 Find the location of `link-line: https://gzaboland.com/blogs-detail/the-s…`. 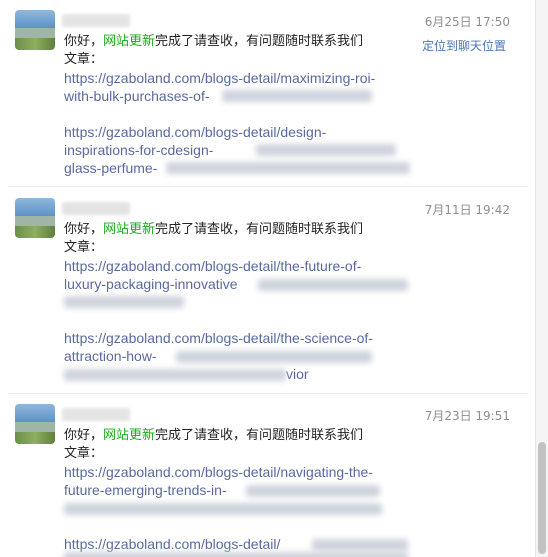

link-line: https://gzaboland.com/blogs-detail/the-s… is located at coordinates (218, 338).